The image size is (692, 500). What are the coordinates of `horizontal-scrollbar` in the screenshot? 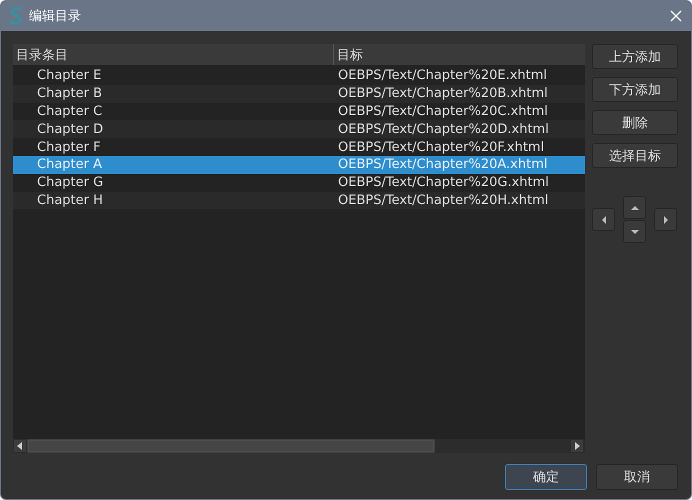 It's located at (299, 446).